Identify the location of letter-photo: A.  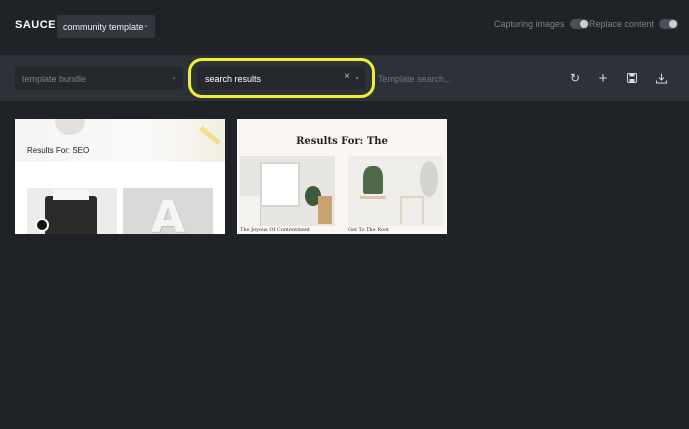
(168, 211).